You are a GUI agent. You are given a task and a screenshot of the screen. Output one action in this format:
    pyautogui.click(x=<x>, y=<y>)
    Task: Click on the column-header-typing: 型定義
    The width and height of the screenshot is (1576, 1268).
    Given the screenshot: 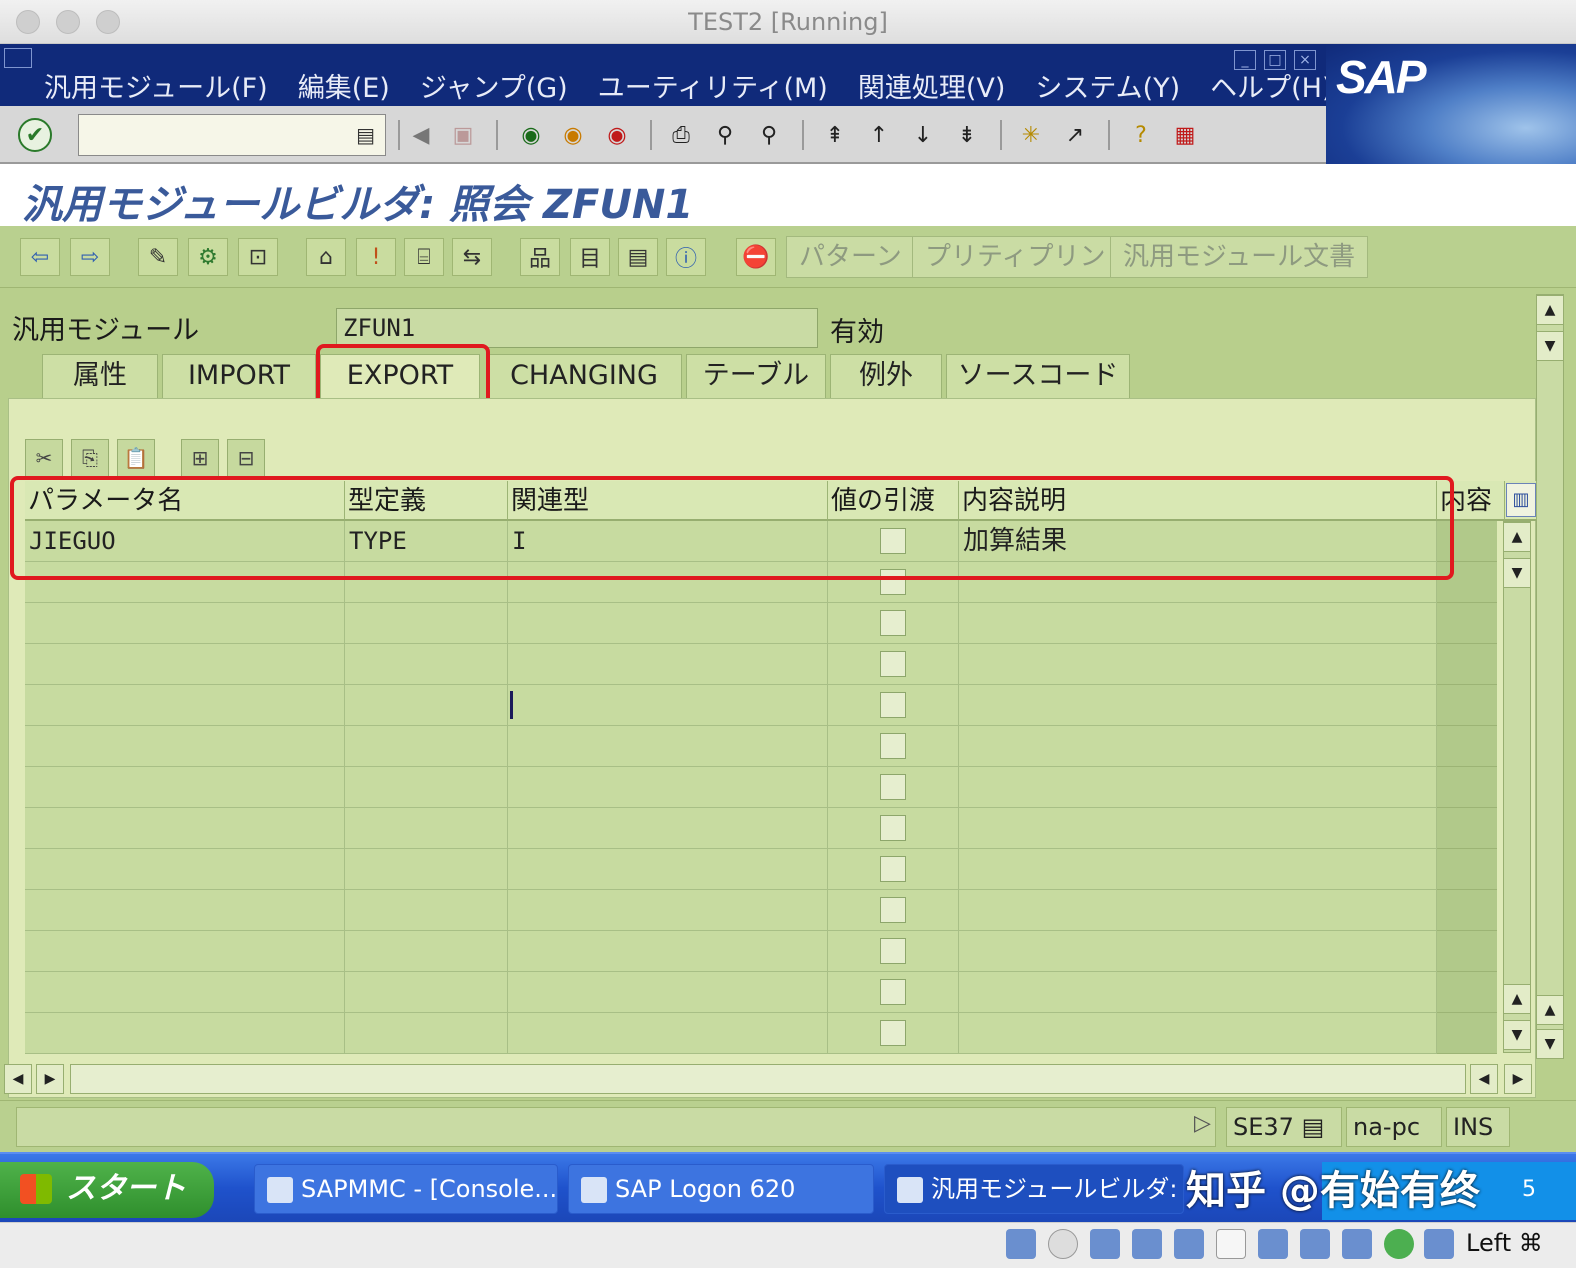 What is the action you would take?
    pyautogui.click(x=426, y=501)
    